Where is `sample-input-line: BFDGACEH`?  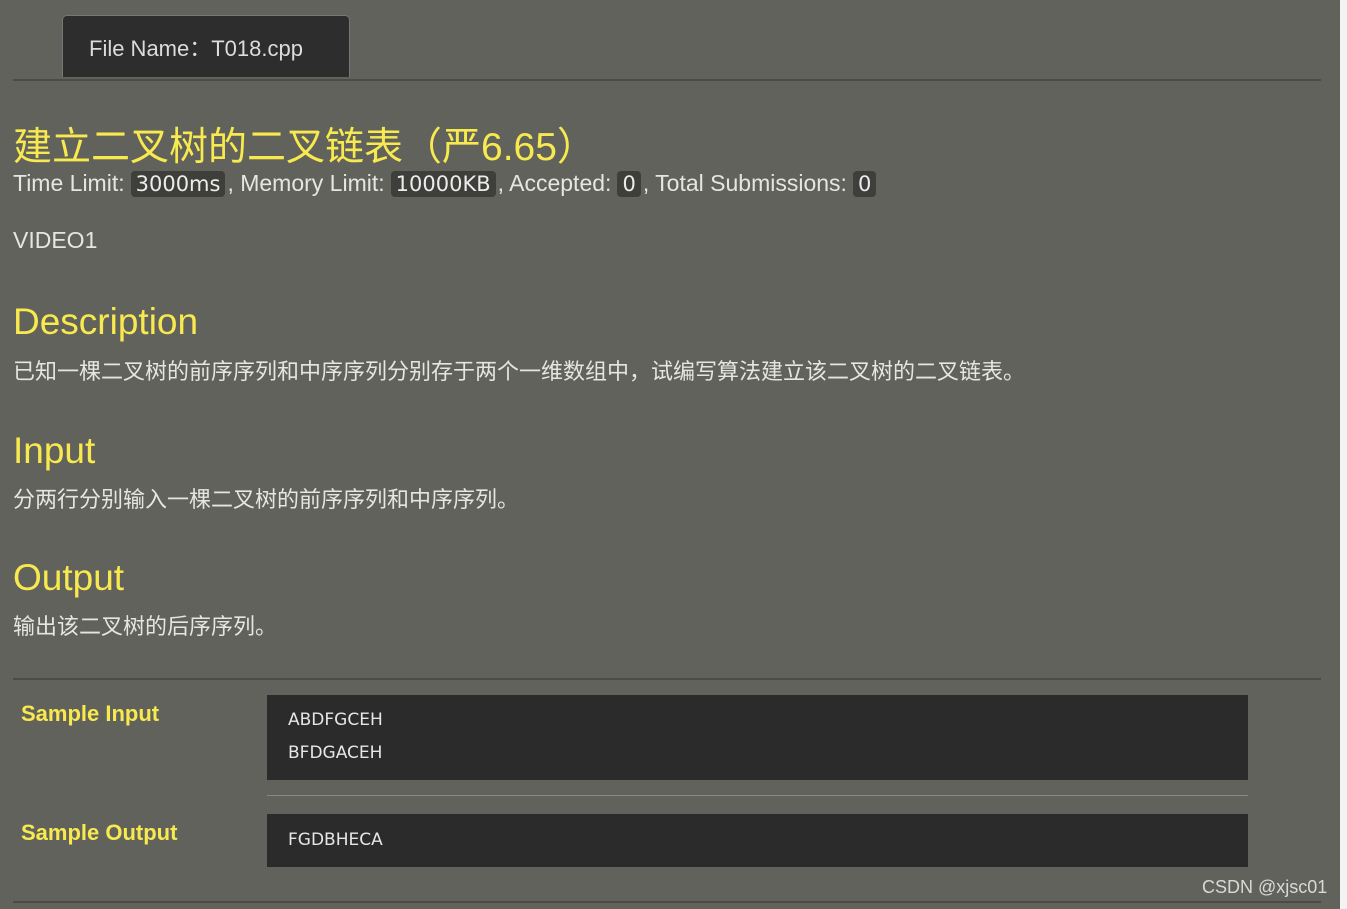
sample-input-line: BFDGACEH is located at coordinates (335, 753).